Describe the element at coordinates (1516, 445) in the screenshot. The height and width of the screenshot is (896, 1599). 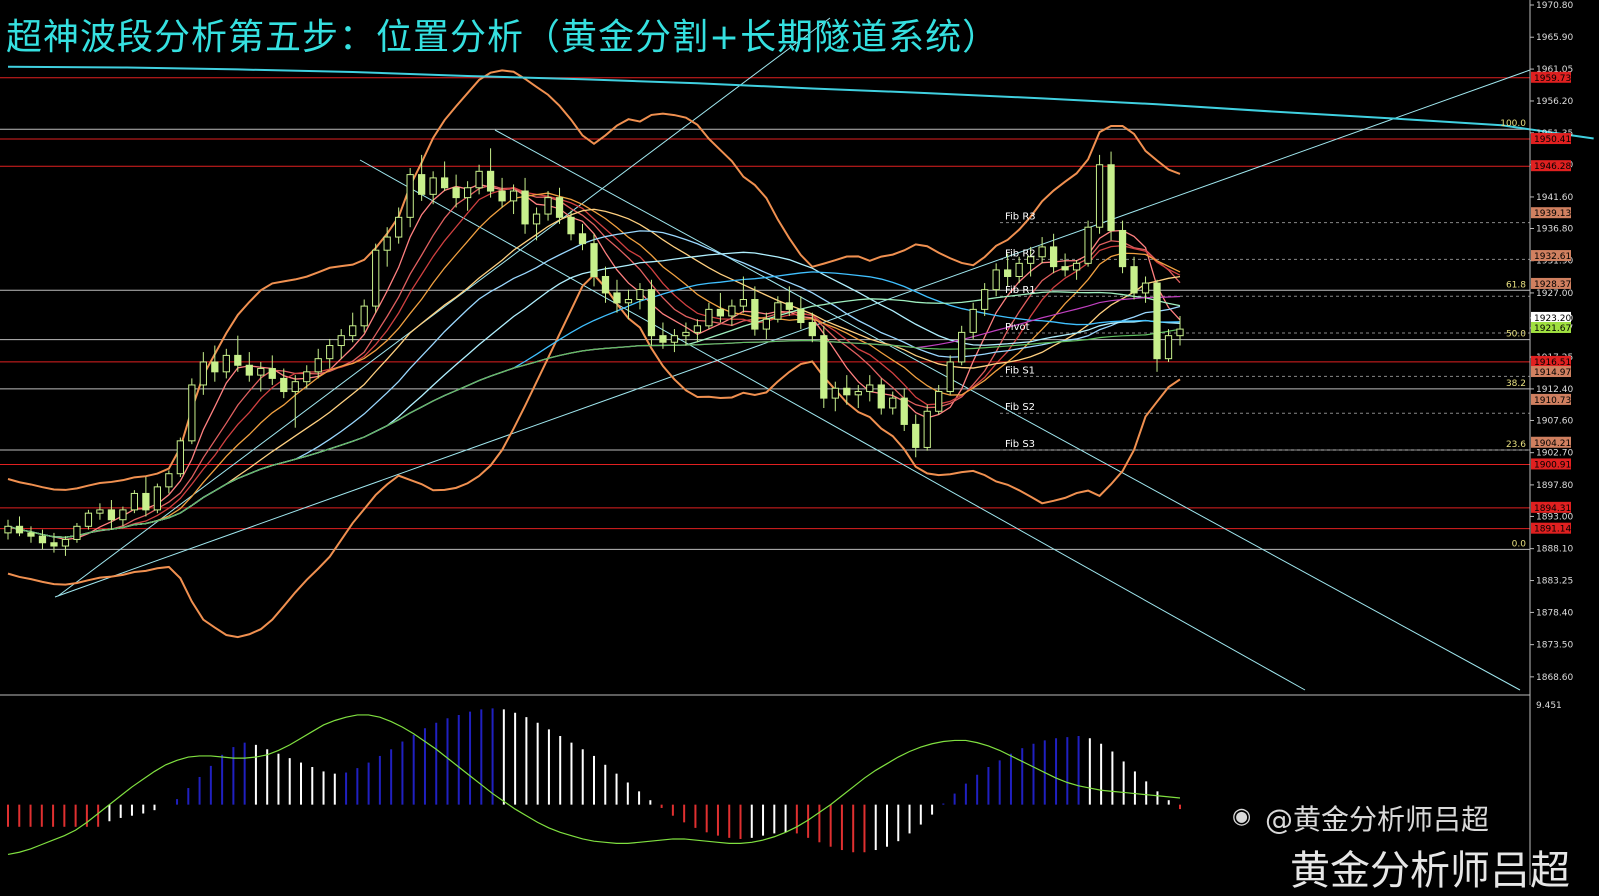
I see `fib-level-label: 23.6` at that location.